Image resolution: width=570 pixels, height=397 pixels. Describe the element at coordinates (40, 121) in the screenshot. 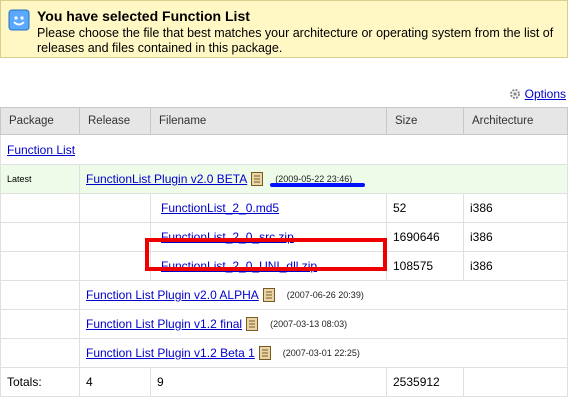

I see `header-package: Package` at that location.